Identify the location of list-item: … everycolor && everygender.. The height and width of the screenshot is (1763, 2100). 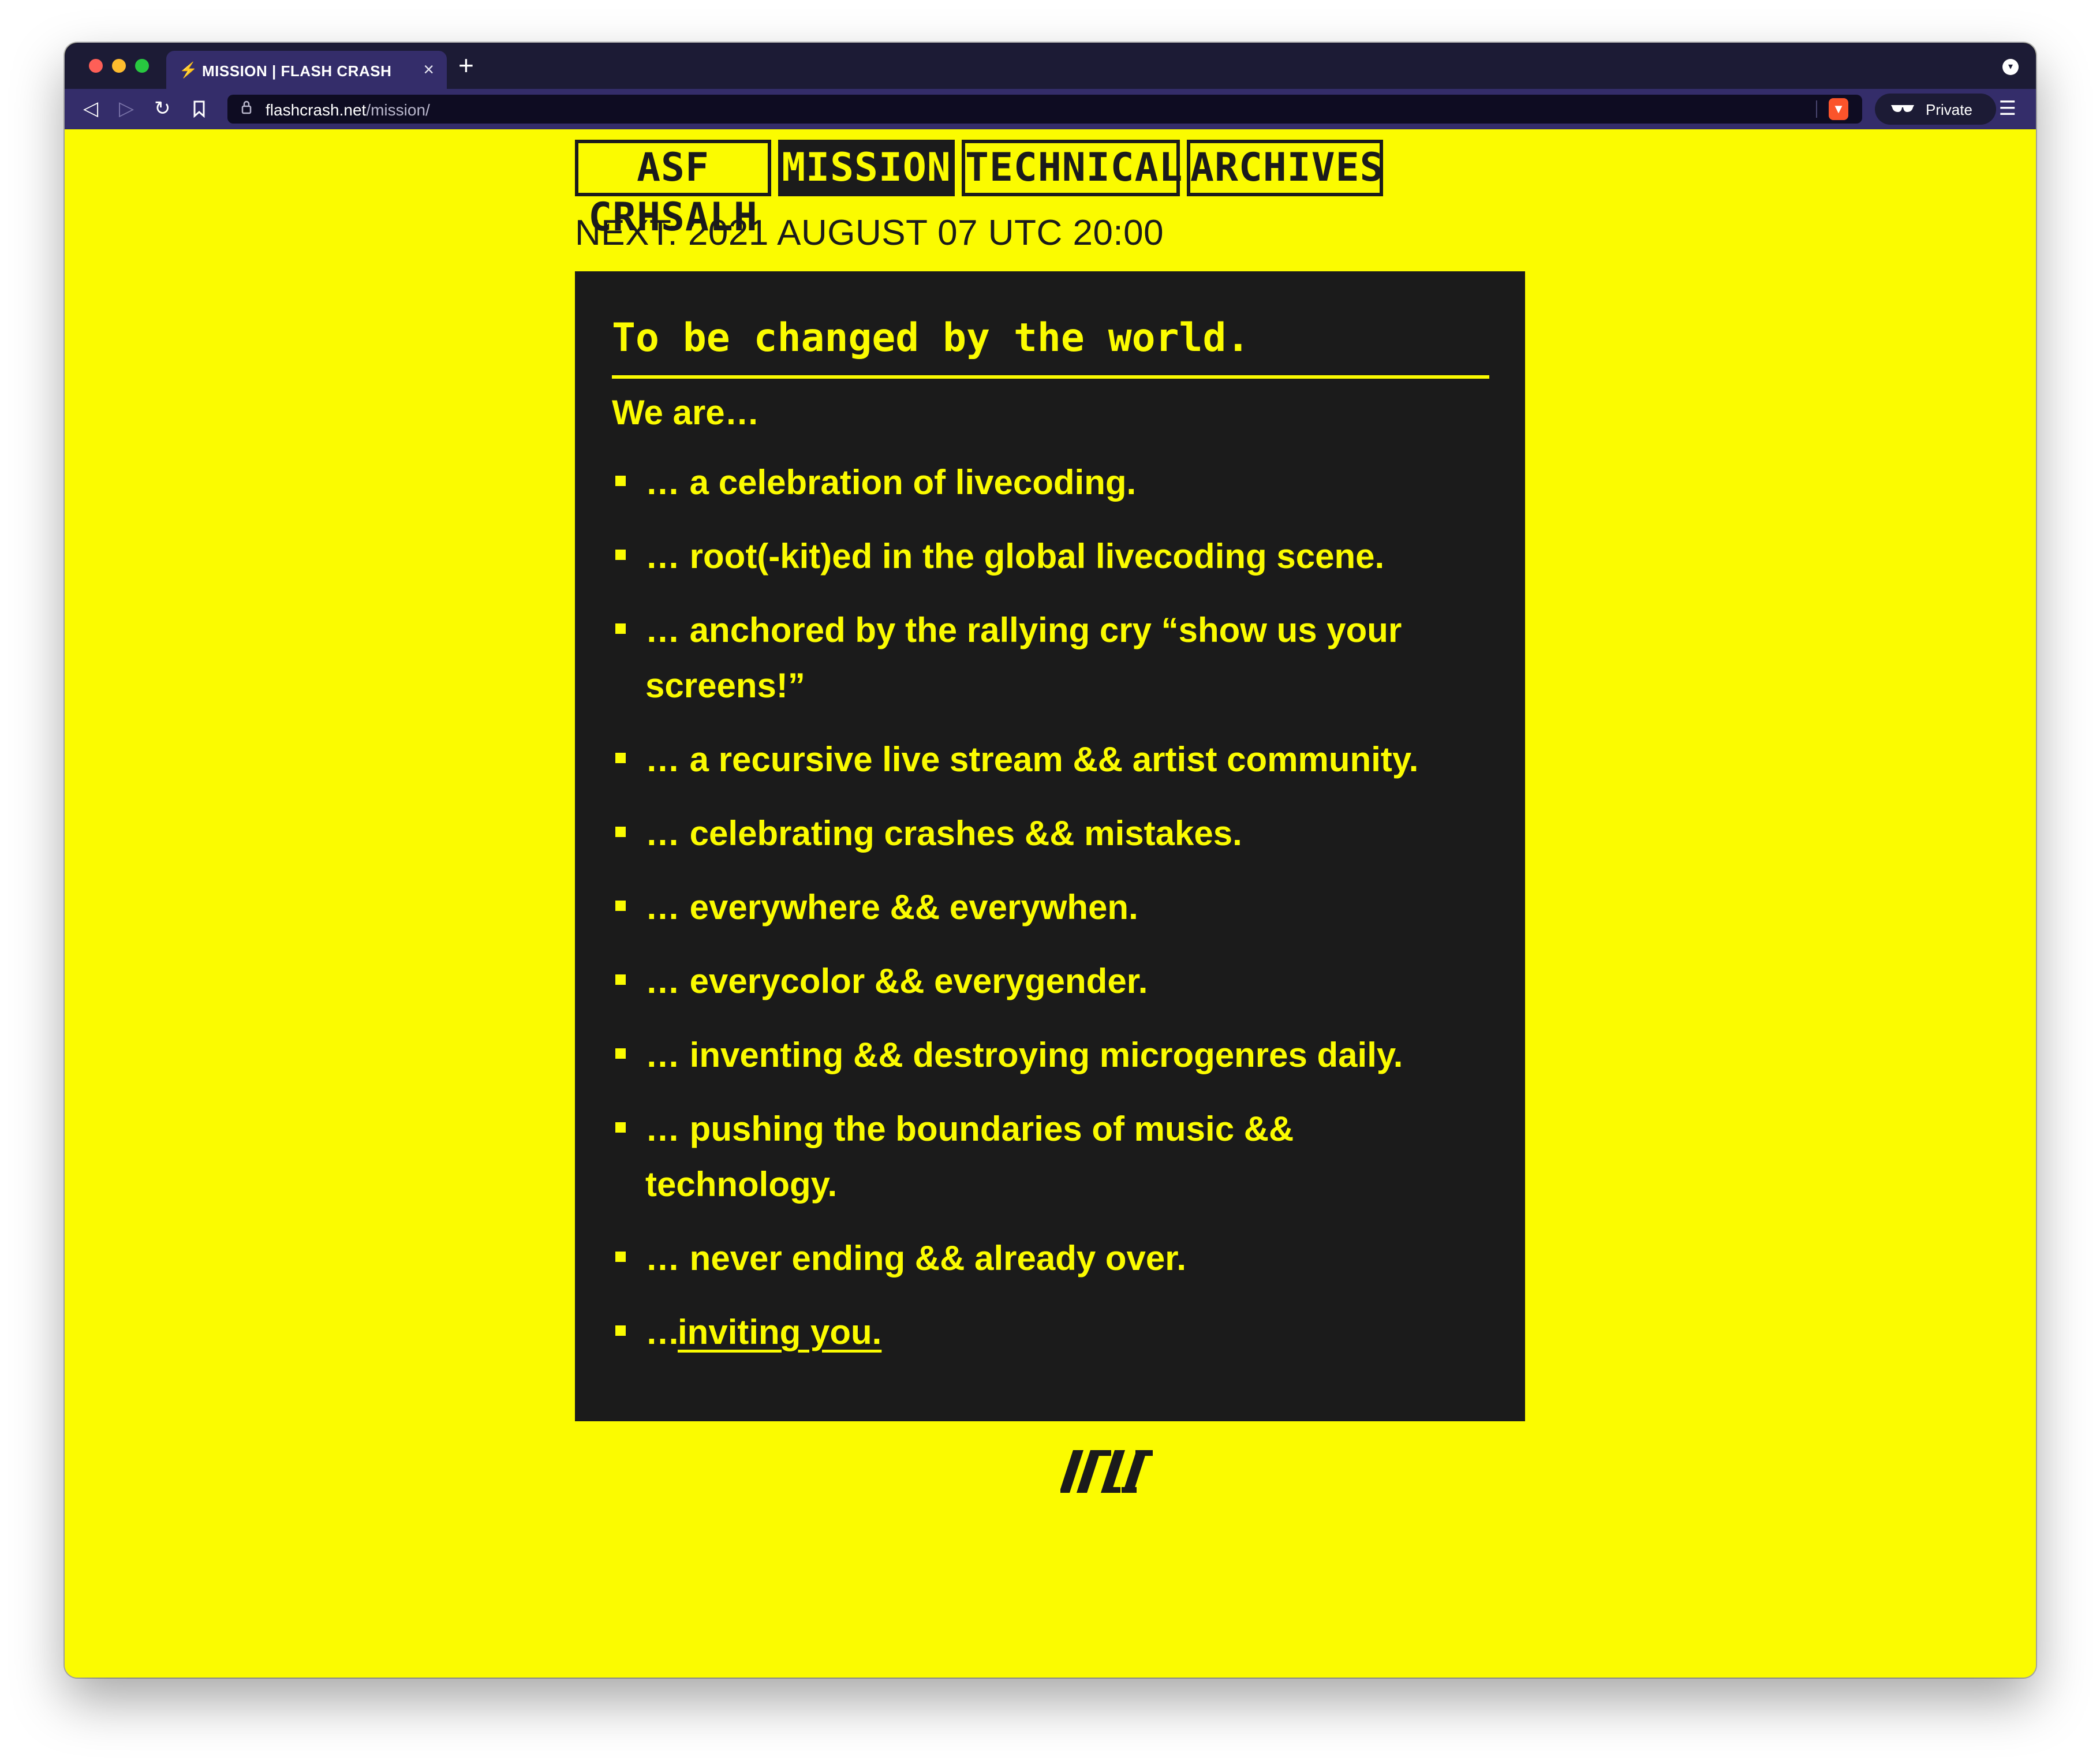
(1050, 981).